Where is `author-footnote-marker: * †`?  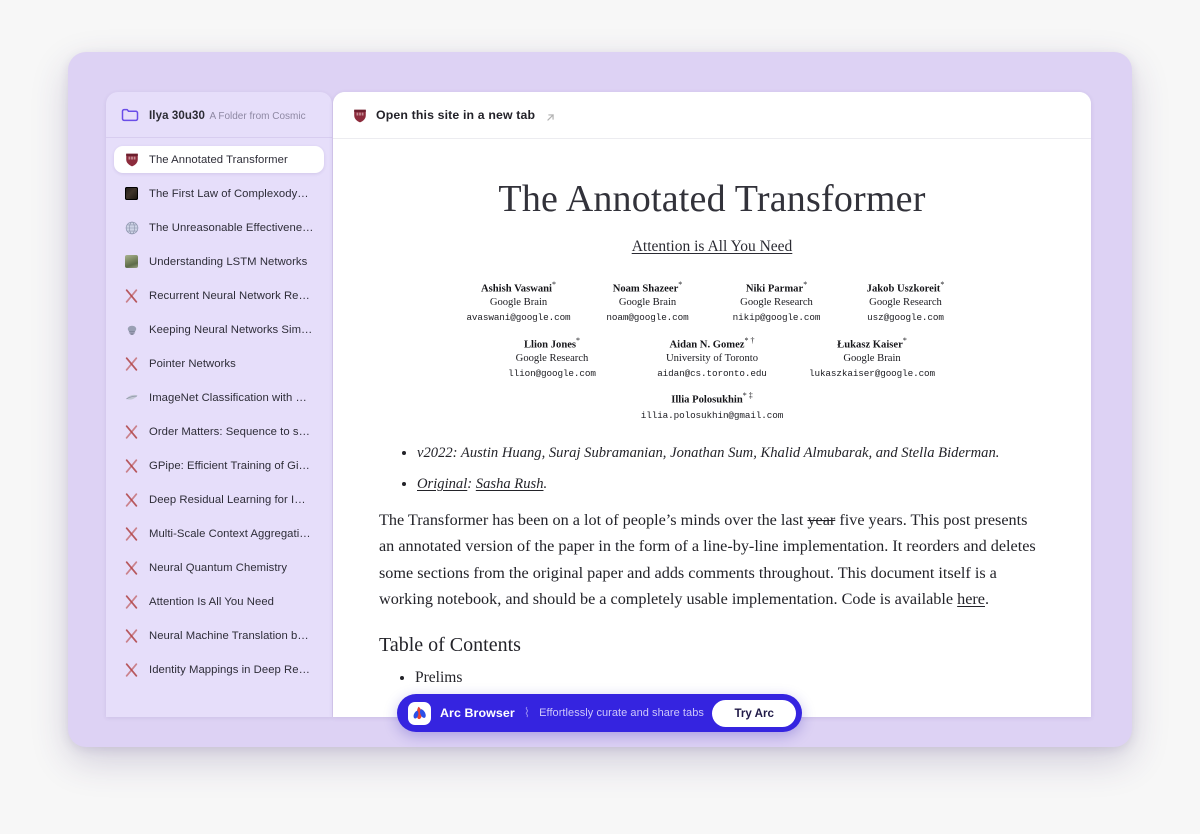
author-footnote-marker: * † is located at coordinates (749, 340).